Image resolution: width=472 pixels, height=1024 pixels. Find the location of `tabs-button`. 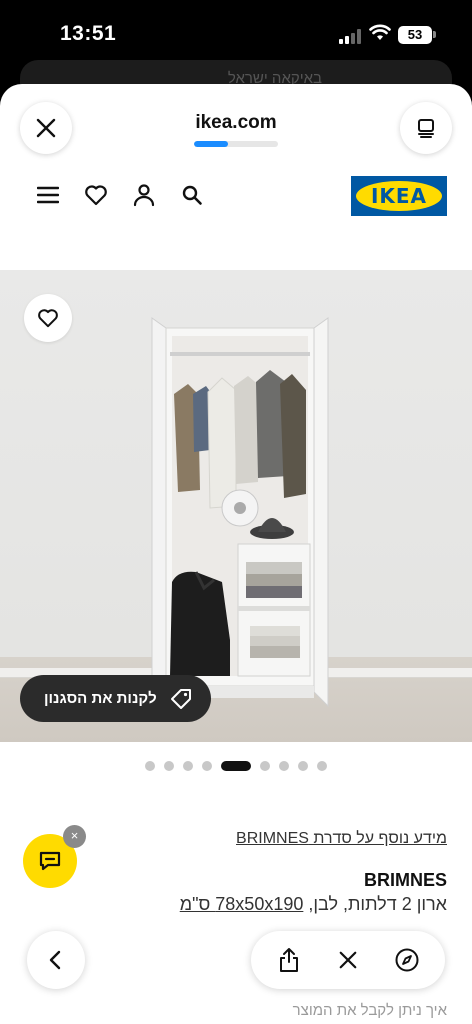

tabs-button is located at coordinates (426, 128).